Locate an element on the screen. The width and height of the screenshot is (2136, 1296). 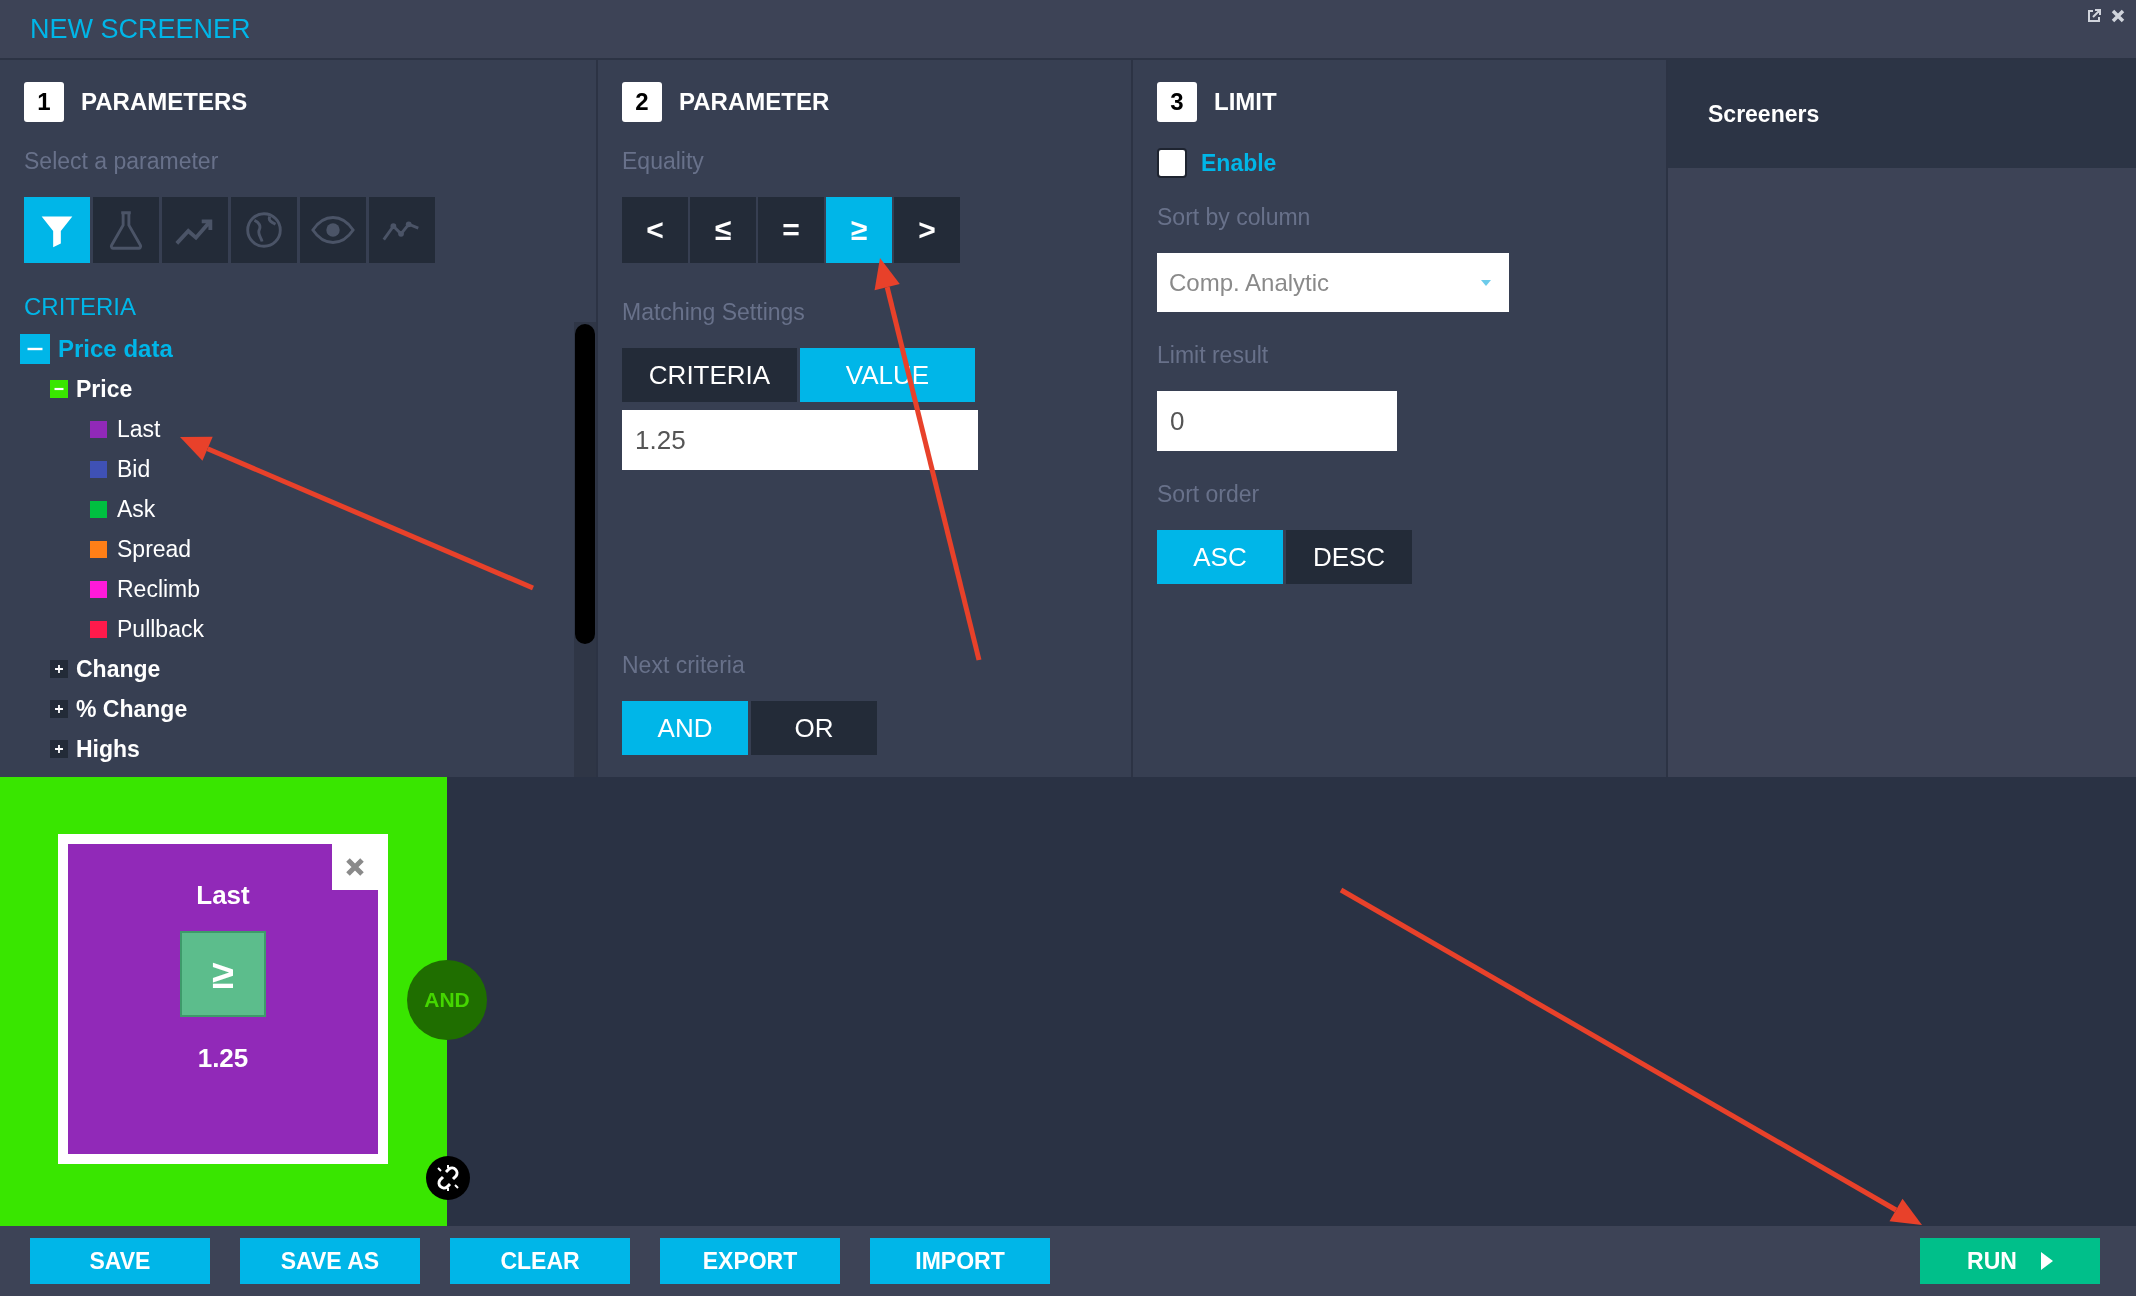
tree-item: Pullback is located at coordinates (160, 629).